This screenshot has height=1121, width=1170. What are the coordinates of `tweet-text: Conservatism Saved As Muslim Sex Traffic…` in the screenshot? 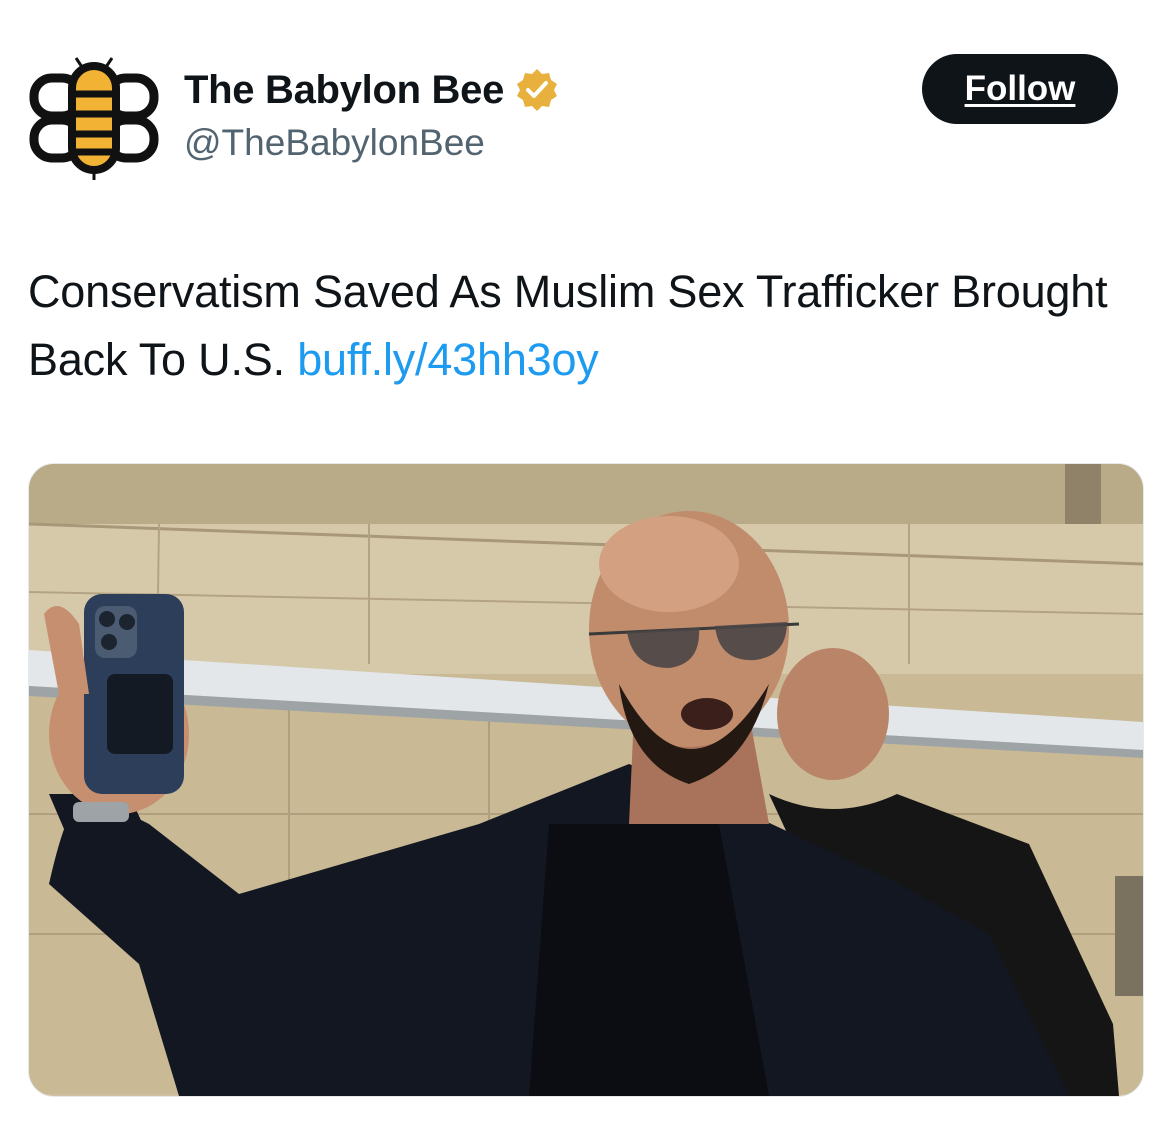 It's located at (583, 326).